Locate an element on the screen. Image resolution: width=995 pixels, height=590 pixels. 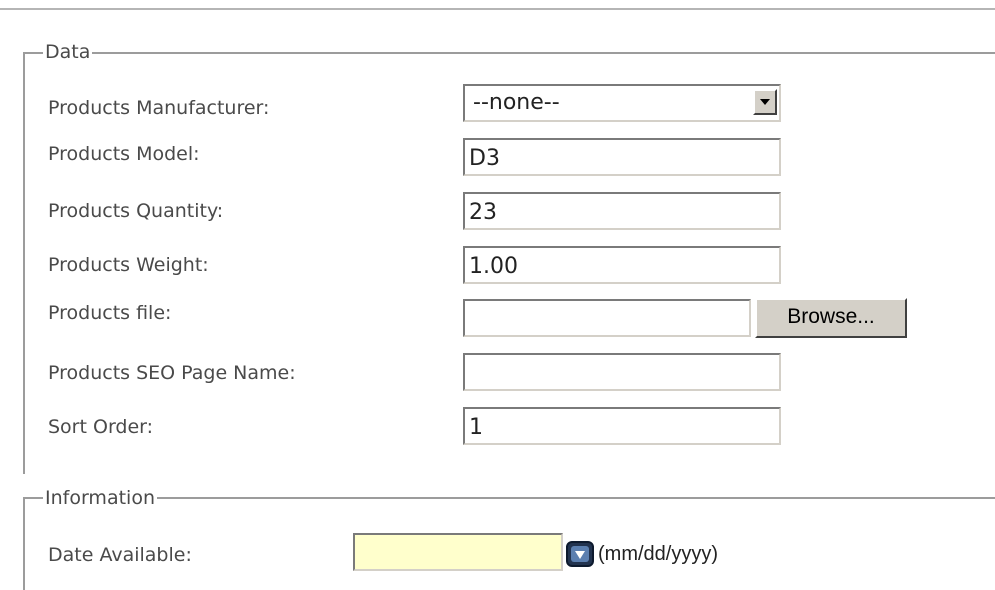
date-format-hint: (mm/dd/yyyy) is located at coordinates (658, 554).